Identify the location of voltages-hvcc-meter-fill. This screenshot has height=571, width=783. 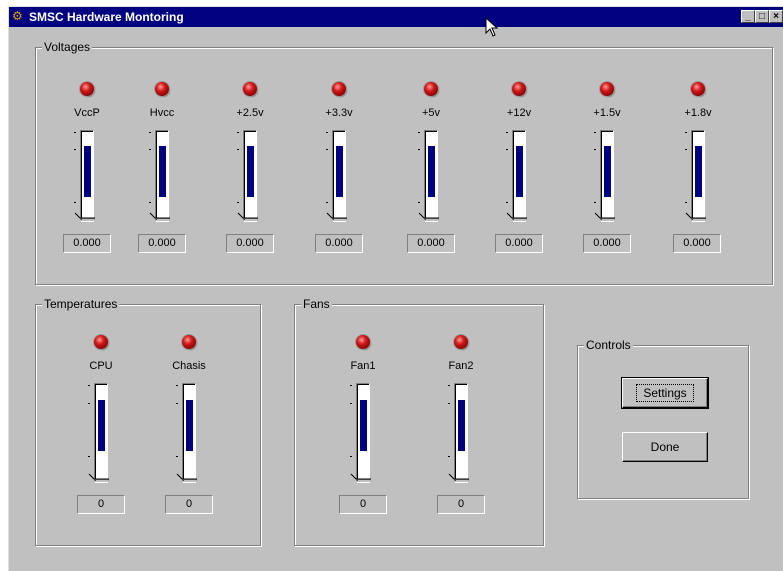
(162, 171).